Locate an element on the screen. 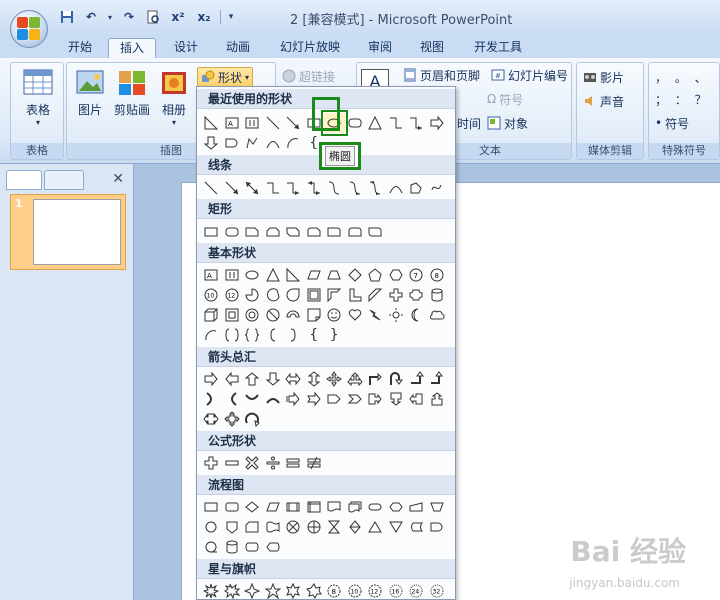 Image resolution: width=720 pixels, height=600 pixels. striped-right-arrow-shape is located at coordinates (293, 399).